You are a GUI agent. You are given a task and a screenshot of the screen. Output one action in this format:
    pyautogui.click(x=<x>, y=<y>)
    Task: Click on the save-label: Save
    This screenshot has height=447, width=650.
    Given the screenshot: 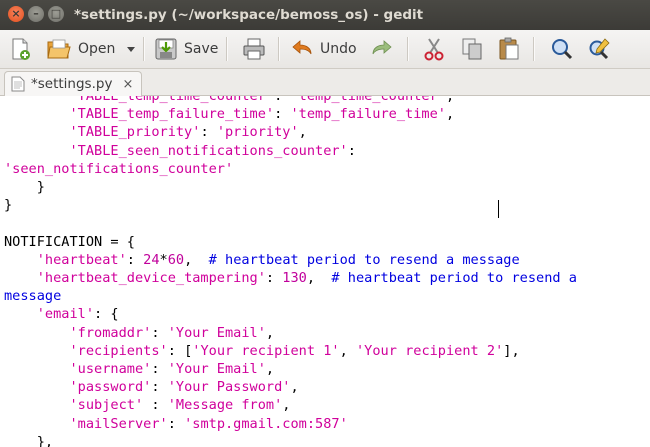 What is the action you would take?
    pyautogui.click(x=201, y=49)
    